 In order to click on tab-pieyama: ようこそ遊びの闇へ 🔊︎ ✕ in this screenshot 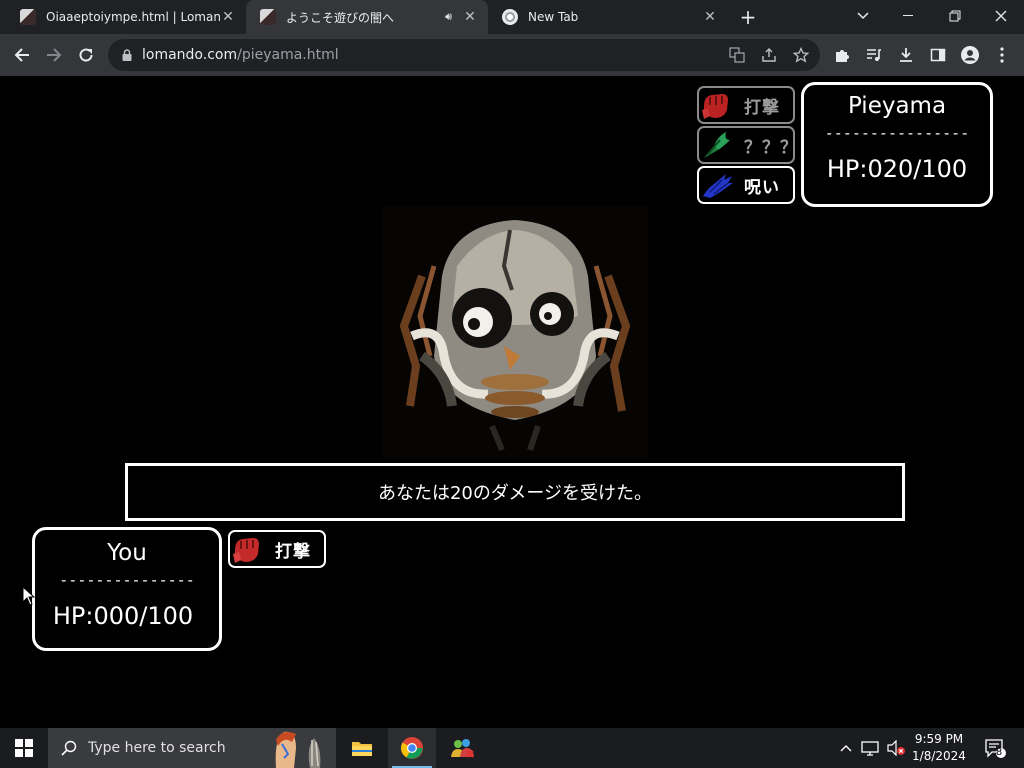, I will do `click(367, 17)`.